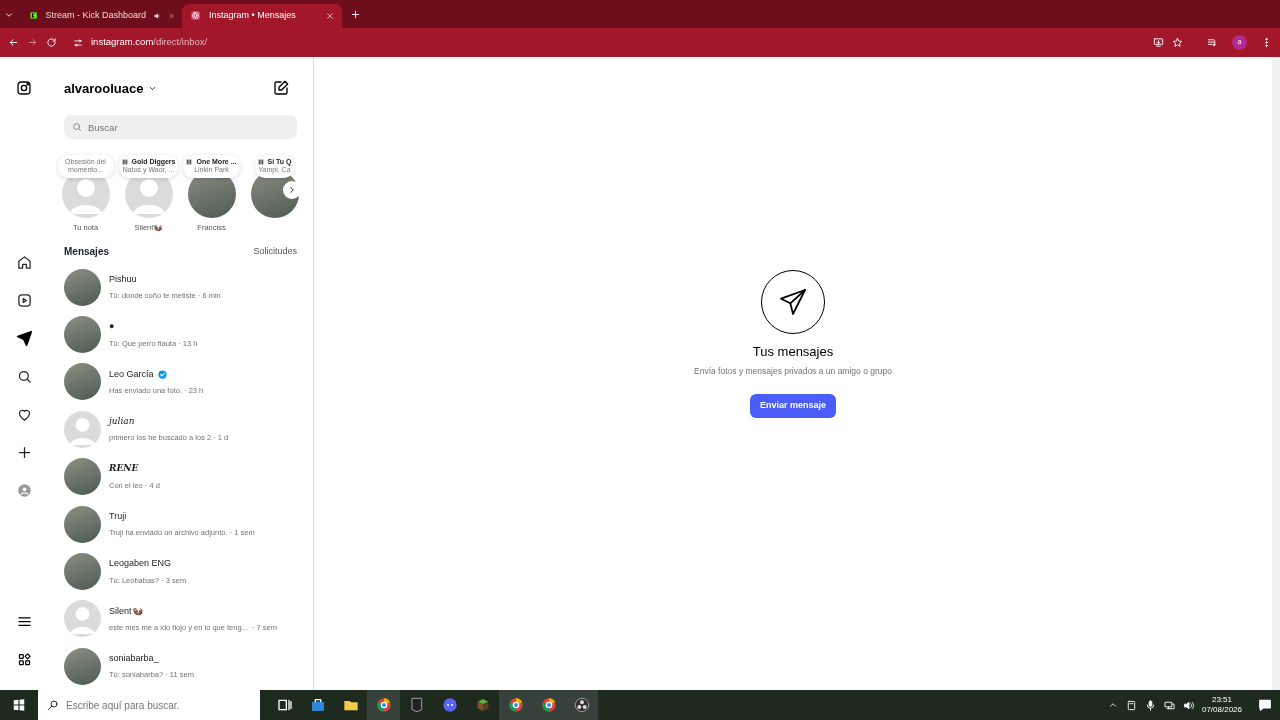  I want to click on store-icon, so click(317, 705).